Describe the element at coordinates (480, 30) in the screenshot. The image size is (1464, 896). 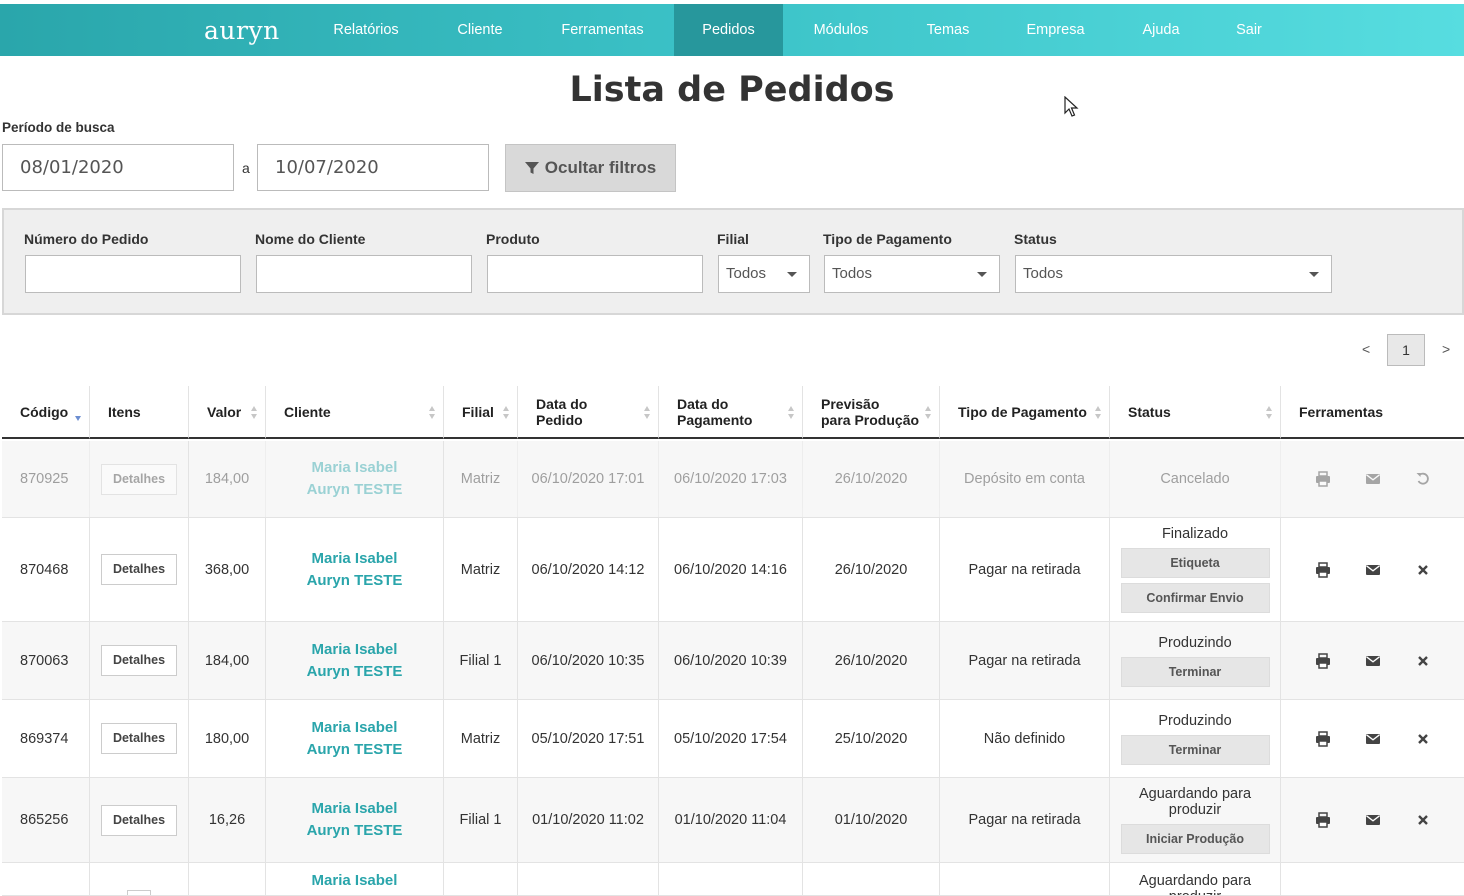
I see `nav-item-cliente: Cliente` at that location.